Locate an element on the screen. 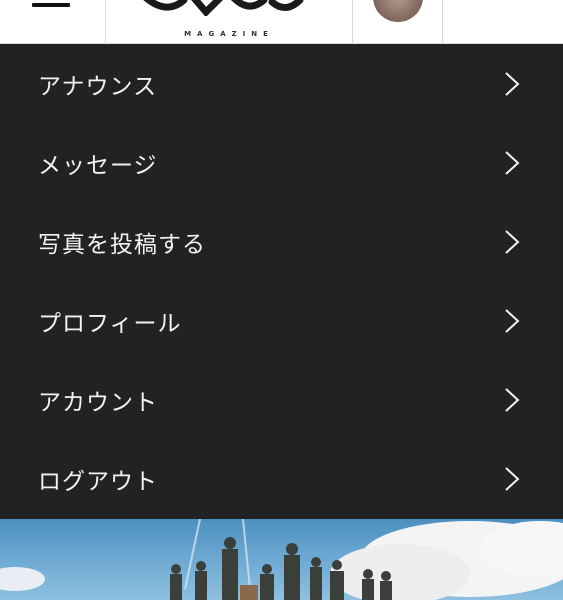 This screenshot has width=563, height=600. header-action-icon is located at coordinates (509, 4).